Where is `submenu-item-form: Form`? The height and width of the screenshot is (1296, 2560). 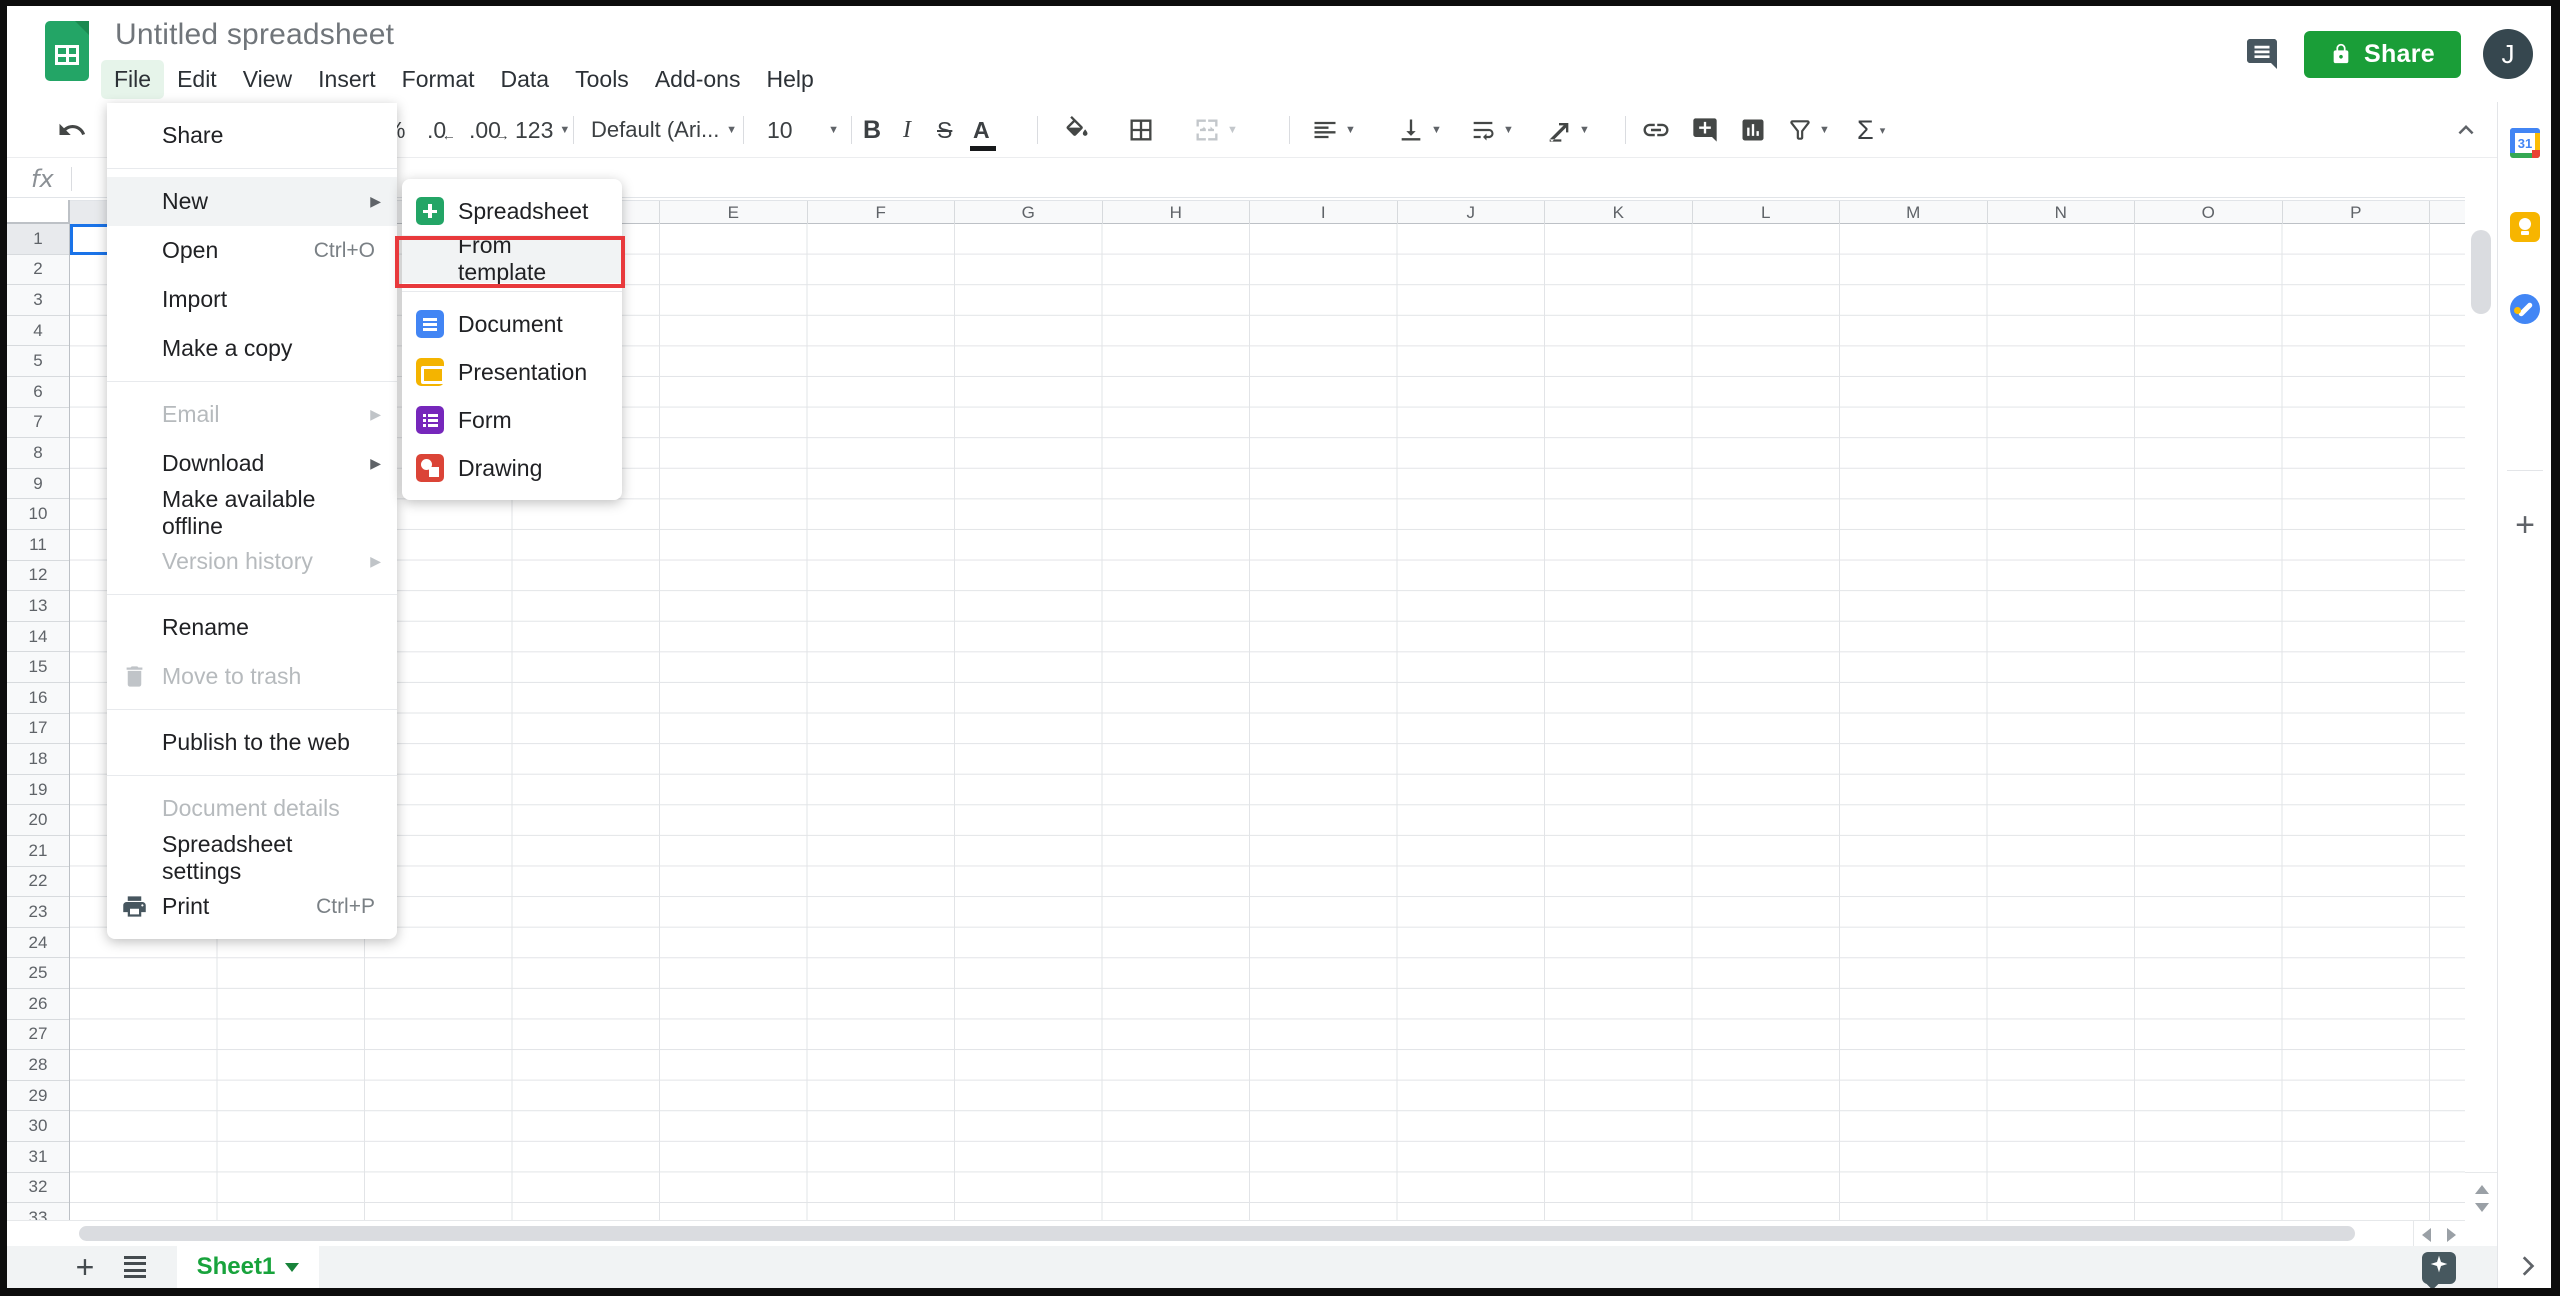 submenu-item-form: Form is located at coordinates (512, 420).